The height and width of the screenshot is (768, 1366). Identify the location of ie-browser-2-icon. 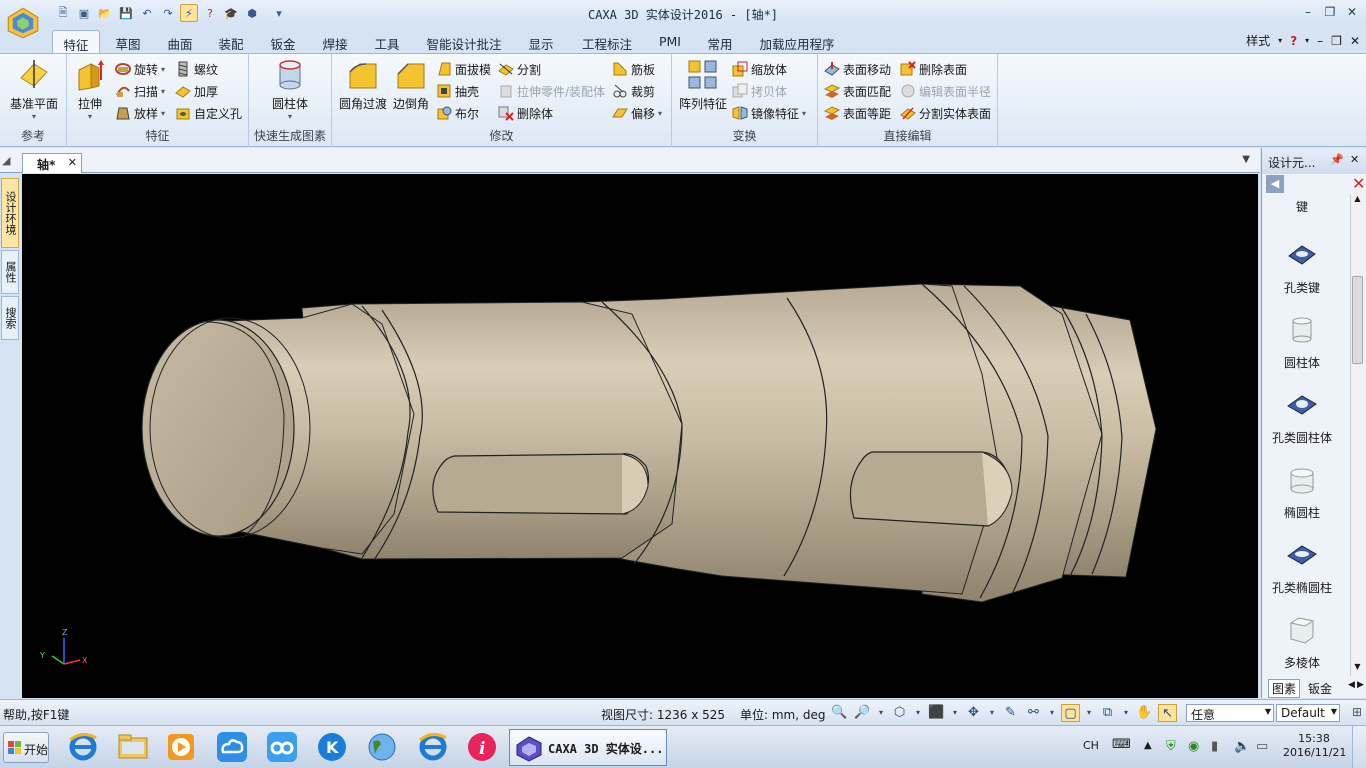
(433, 747).